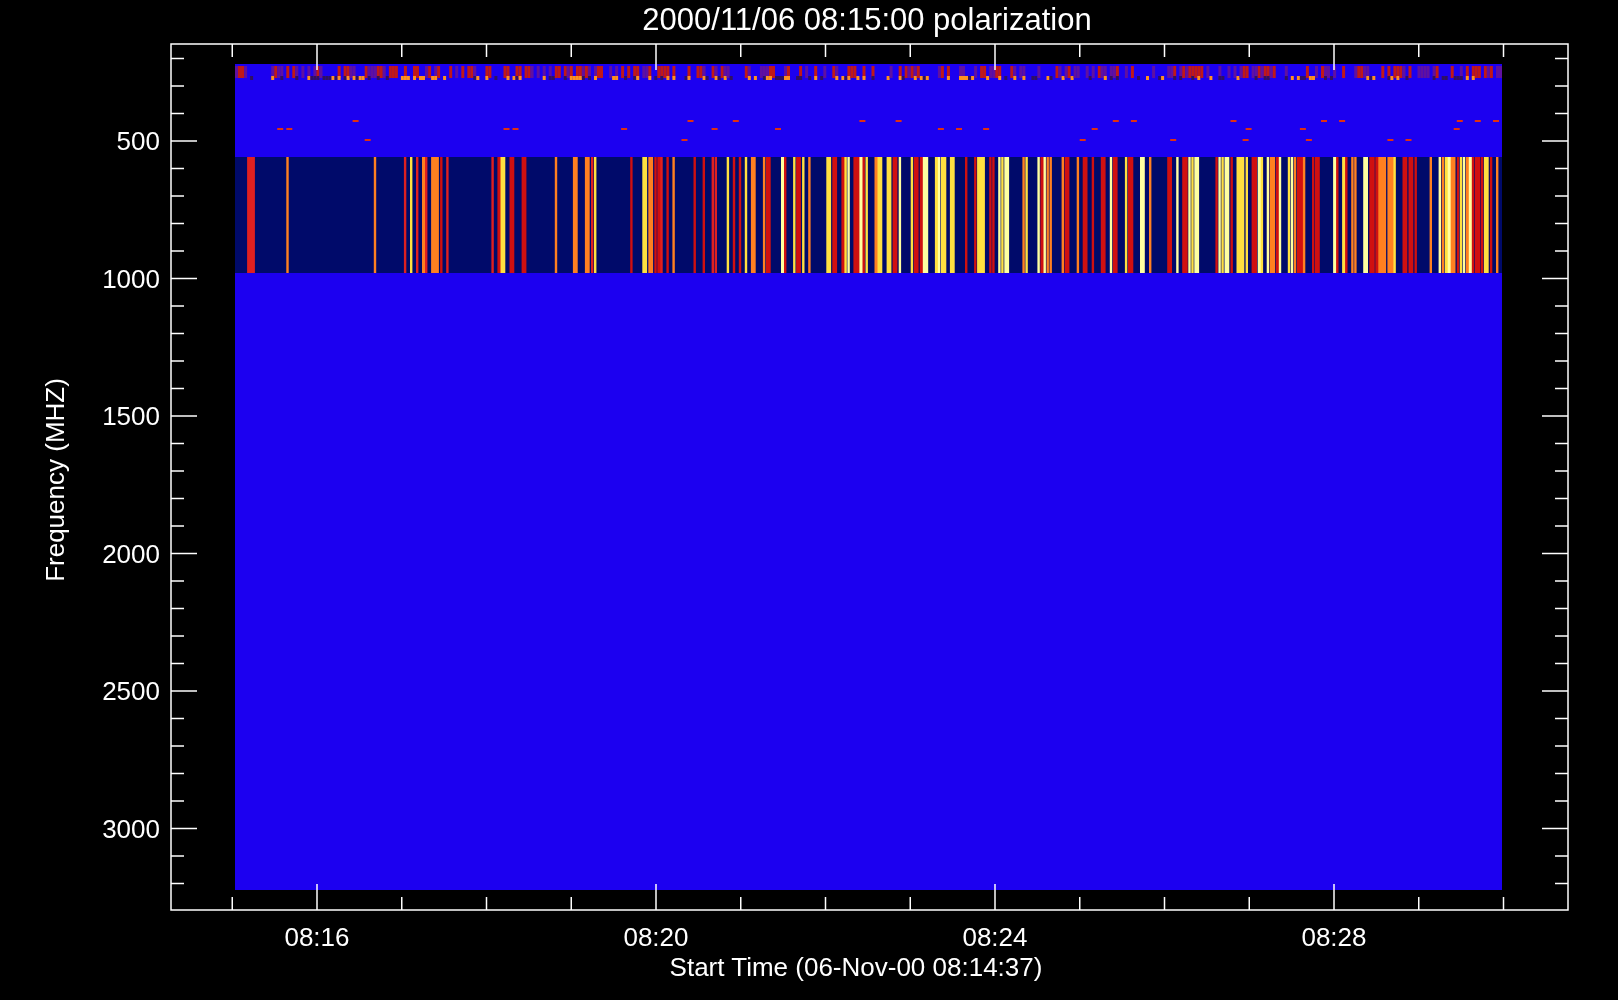  Describe the element at coordinates (138, 141) in the screenshot. I see `y-tick-label: 500` at that location.